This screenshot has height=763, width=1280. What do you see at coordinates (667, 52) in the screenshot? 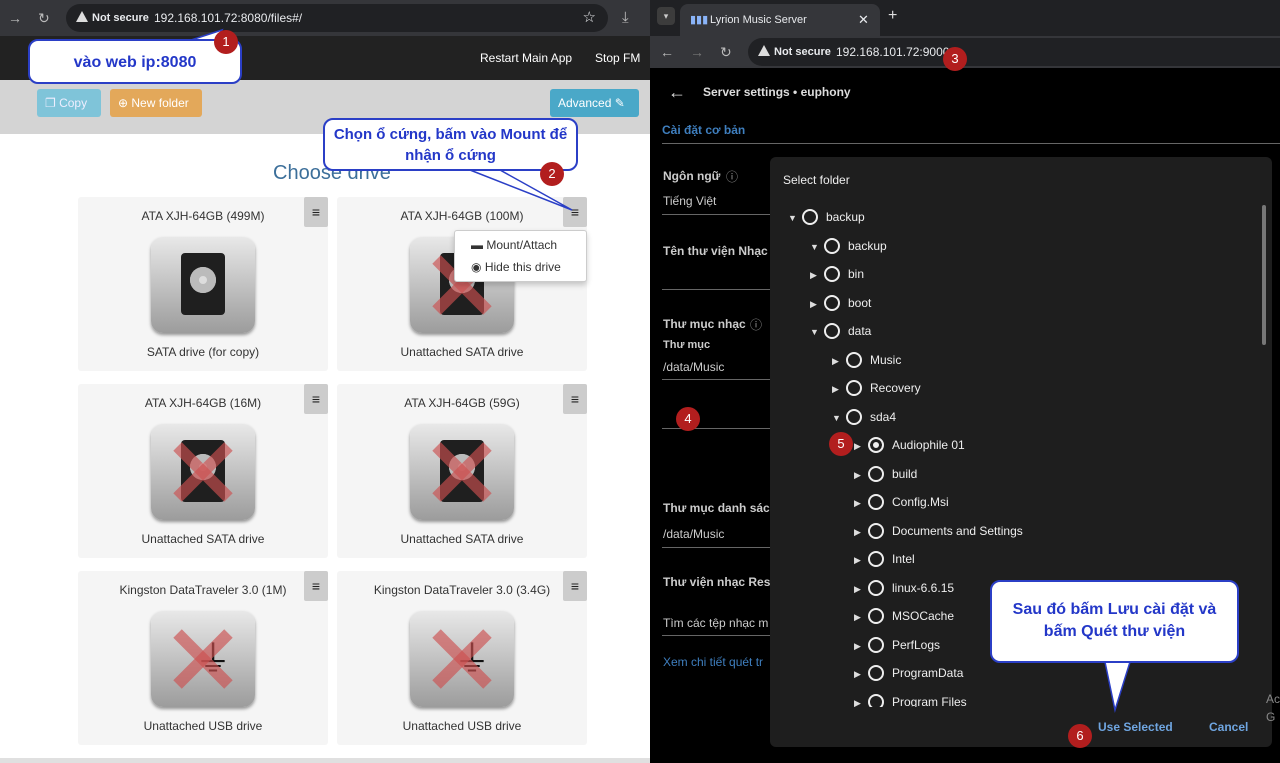
I see `back-icon: ←` at bounding box center [667, 52].